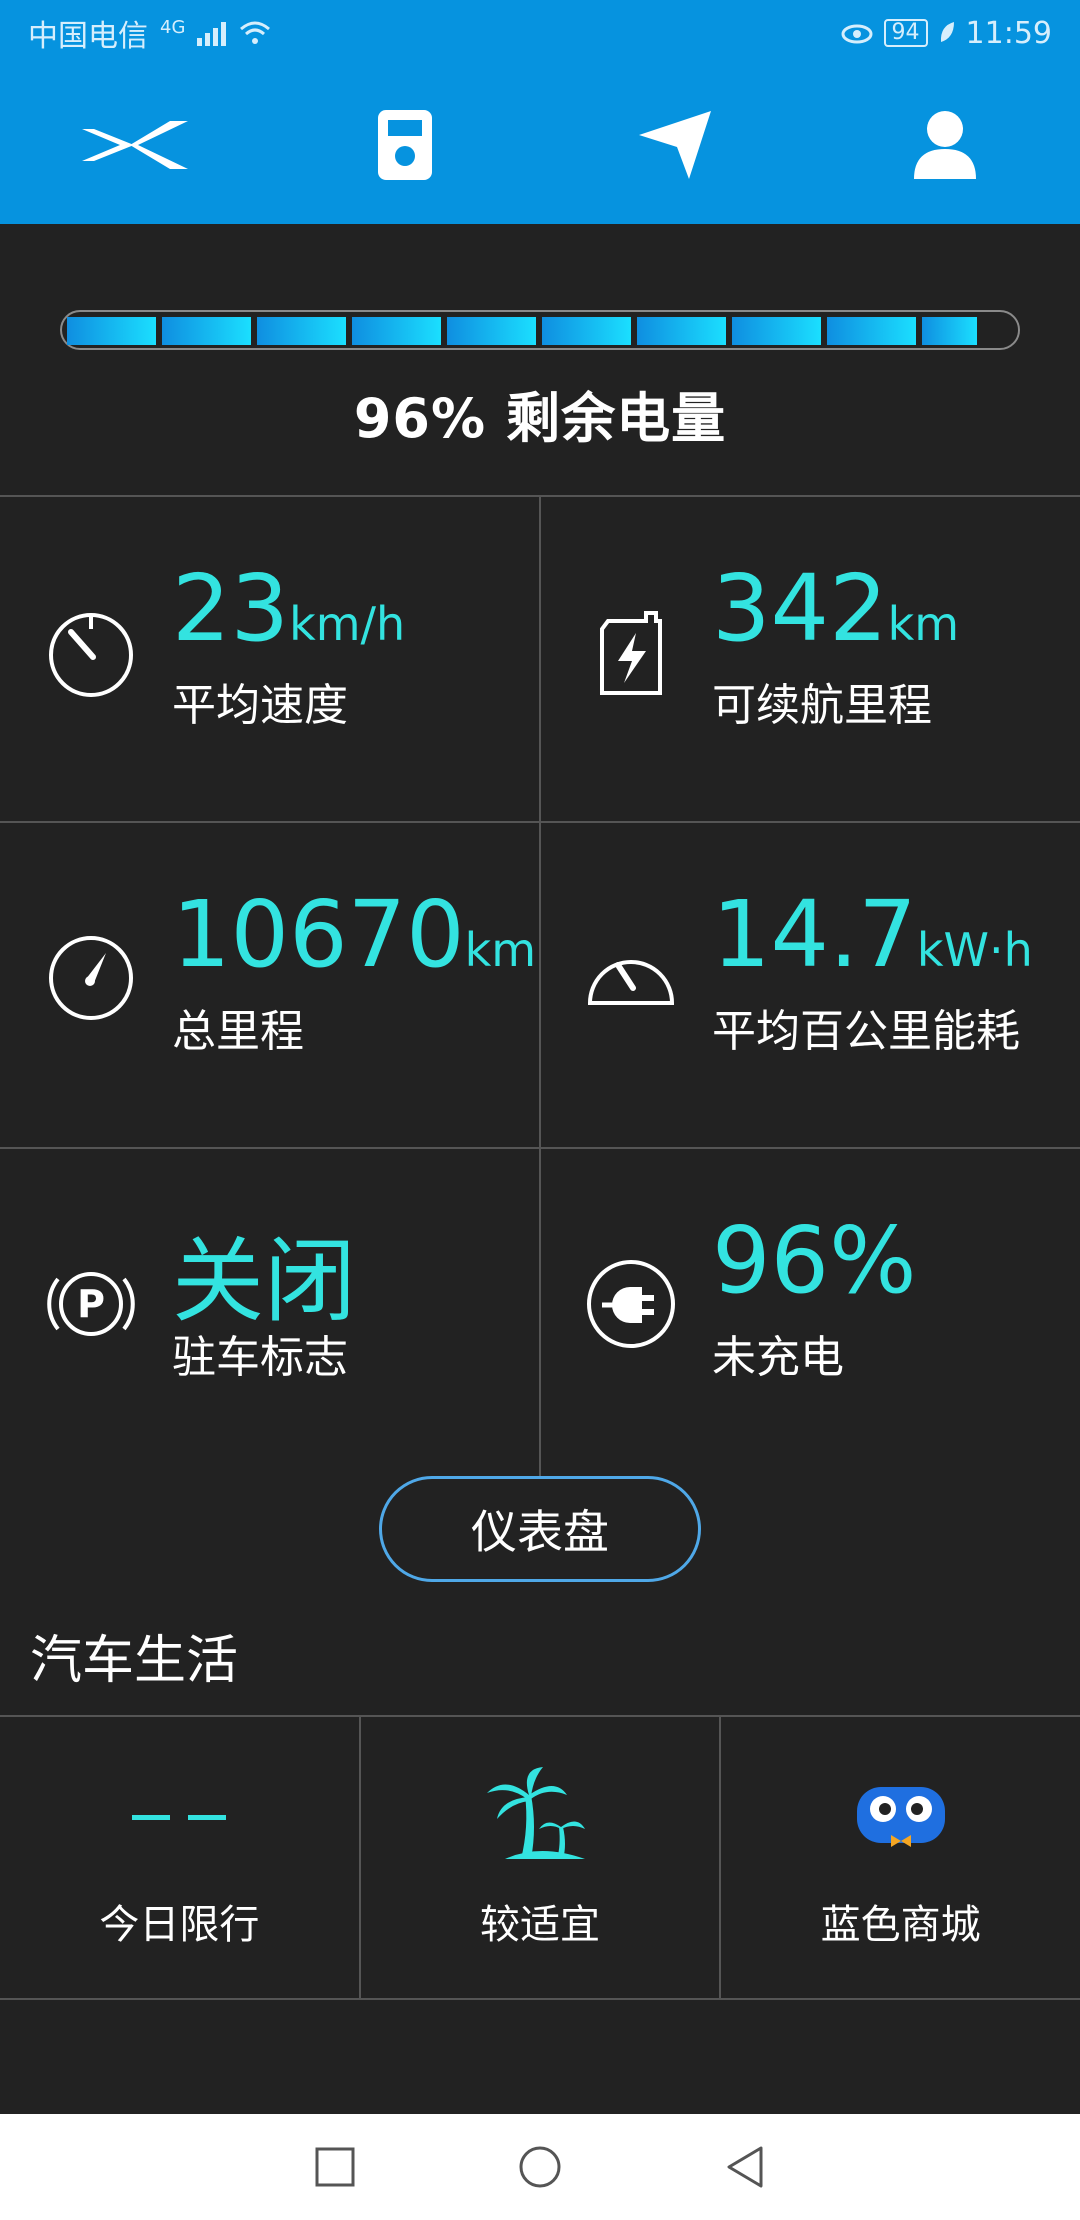 This screenshot has width=1080, height=2220. I want to click on top-nav, so click(540, 145).